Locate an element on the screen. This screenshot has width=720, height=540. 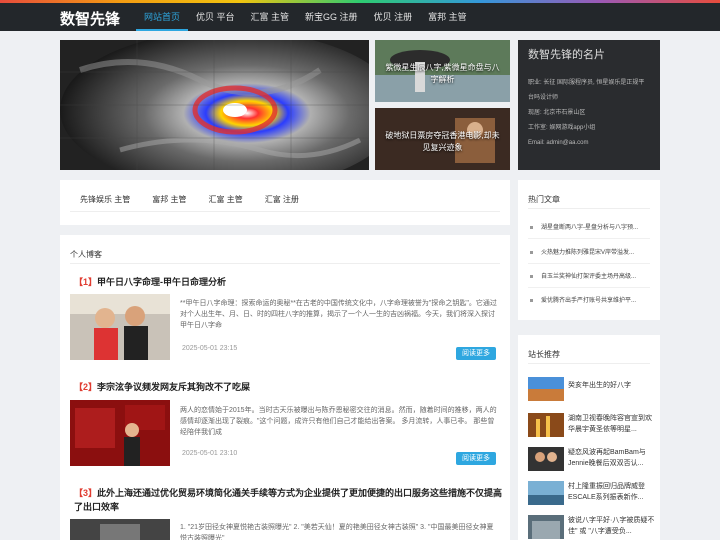
side-feature-movie: 破地狱日票房夺冠香港电影,却未见复兴迹象 is located at coordinates (442, 139).